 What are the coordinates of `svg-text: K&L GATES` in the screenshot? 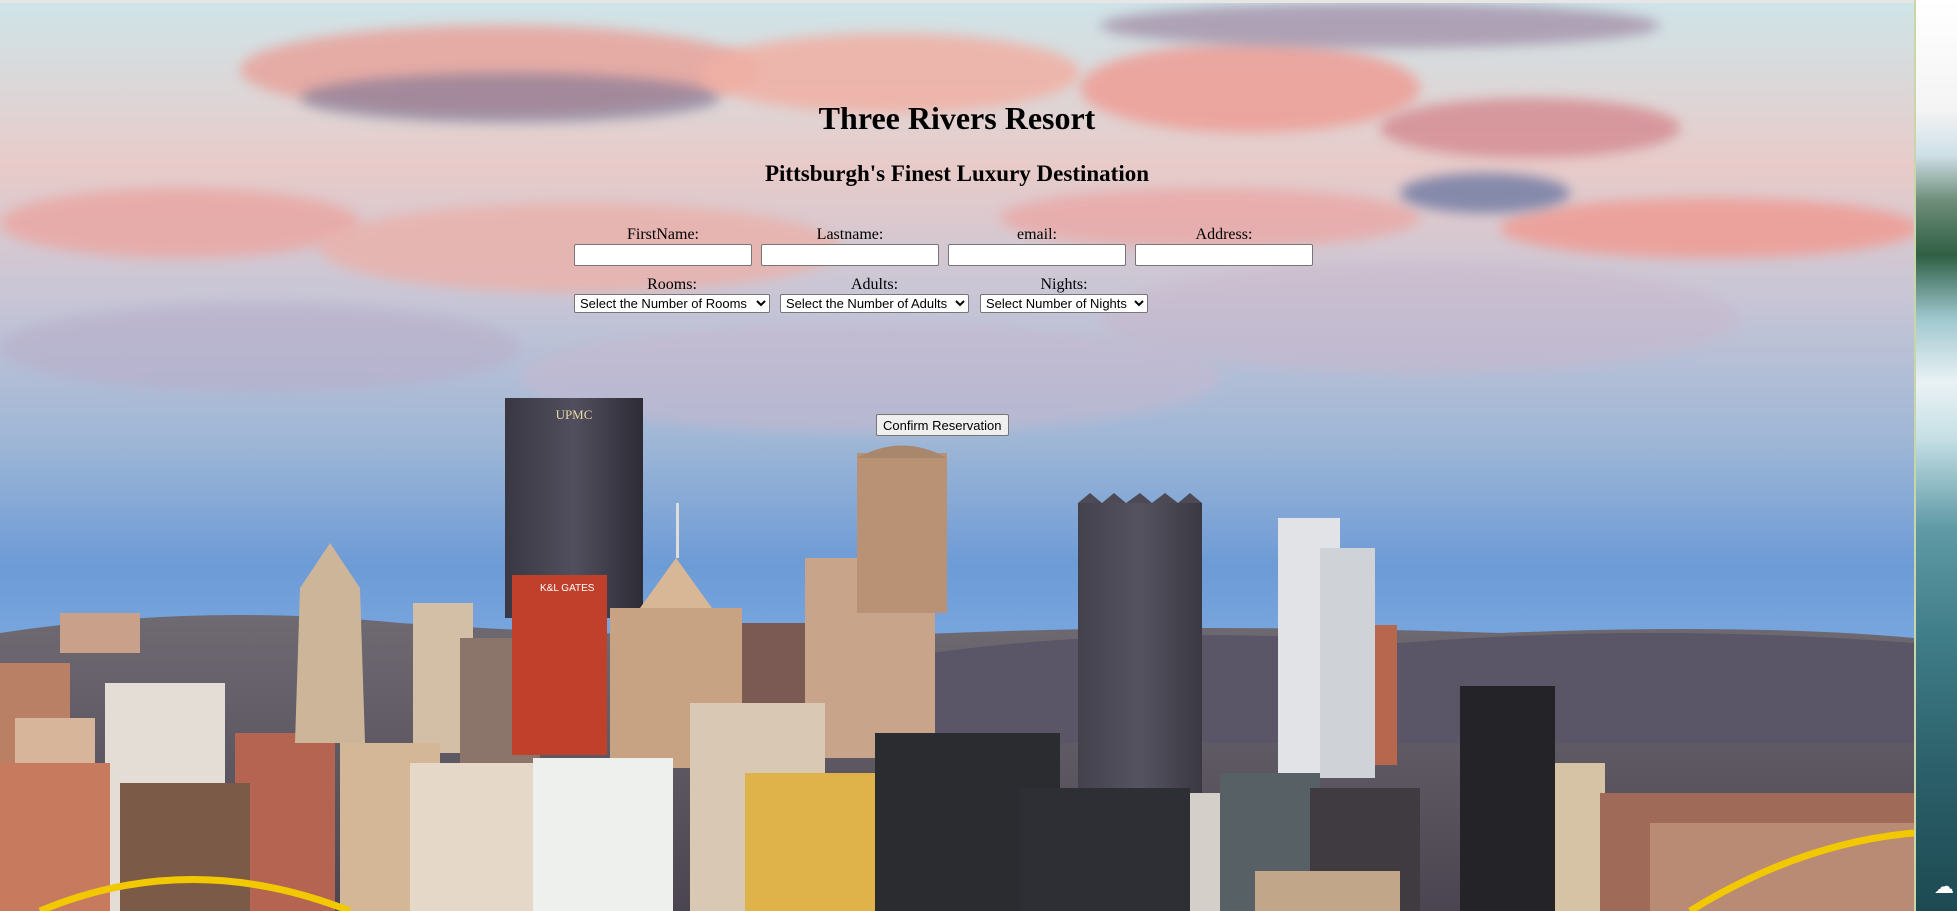 It's located at (567, 588).